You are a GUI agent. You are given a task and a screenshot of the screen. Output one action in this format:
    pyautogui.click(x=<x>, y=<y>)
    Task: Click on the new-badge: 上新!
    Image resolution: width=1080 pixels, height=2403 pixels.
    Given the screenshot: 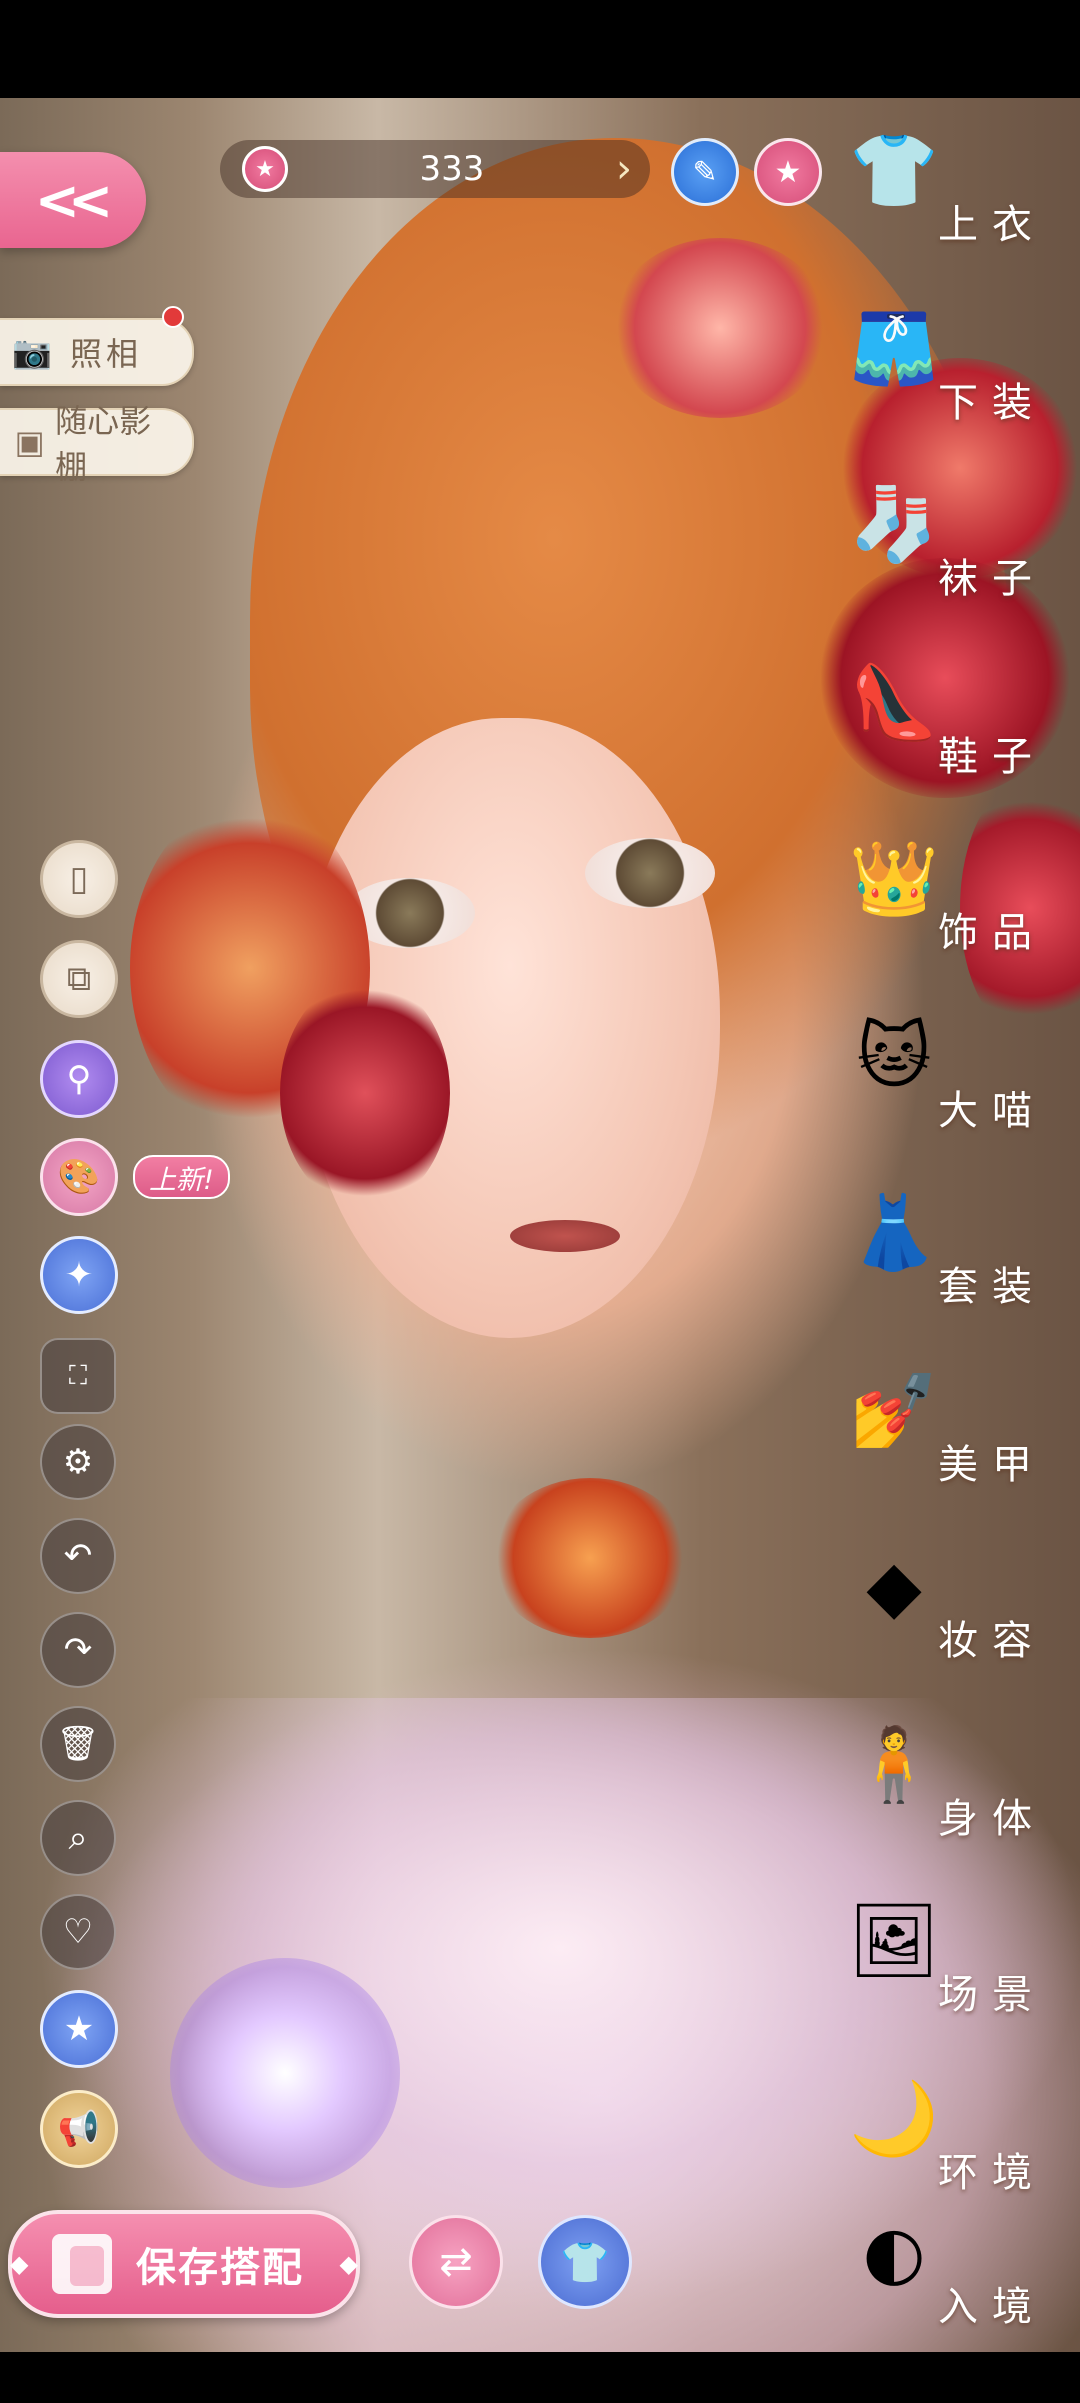 What is the action you would take?
    pyautogui.click(x=181, y=1177)
    